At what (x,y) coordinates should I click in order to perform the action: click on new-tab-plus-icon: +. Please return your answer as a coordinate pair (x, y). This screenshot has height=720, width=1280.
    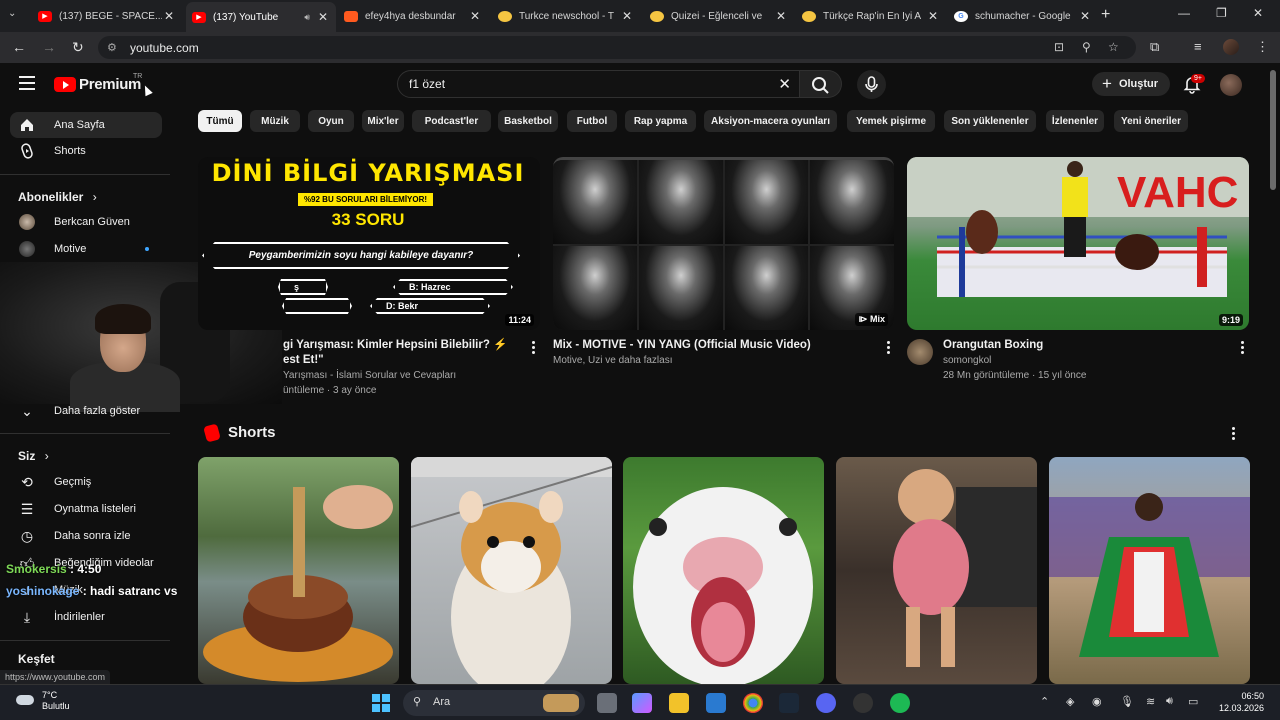
    Looking at the image, I should click on (1105, 15).